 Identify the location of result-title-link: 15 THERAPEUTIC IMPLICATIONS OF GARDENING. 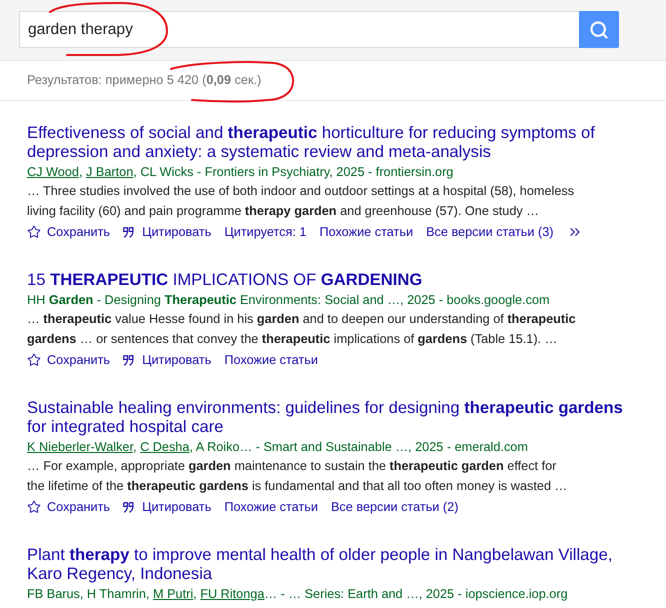
(332, 279).